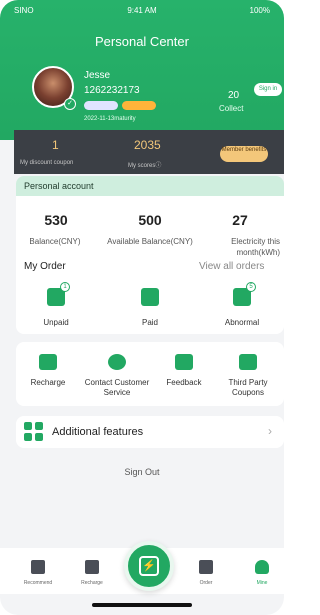  I want to click on tab-recommend: Recommend, so click(38, 573).